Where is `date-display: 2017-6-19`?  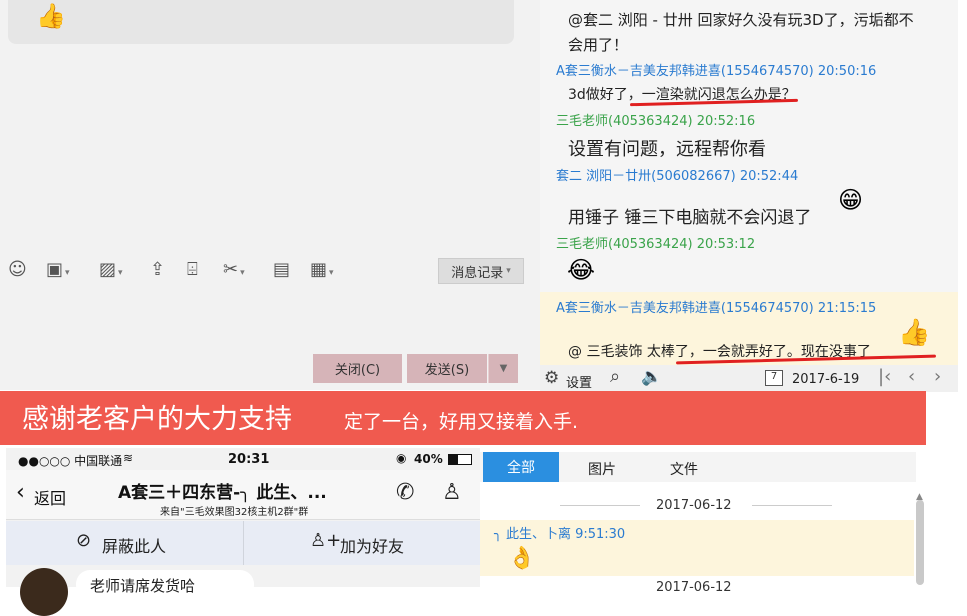 date-display: 2017-6-19 is located at coordinates (825, 379).